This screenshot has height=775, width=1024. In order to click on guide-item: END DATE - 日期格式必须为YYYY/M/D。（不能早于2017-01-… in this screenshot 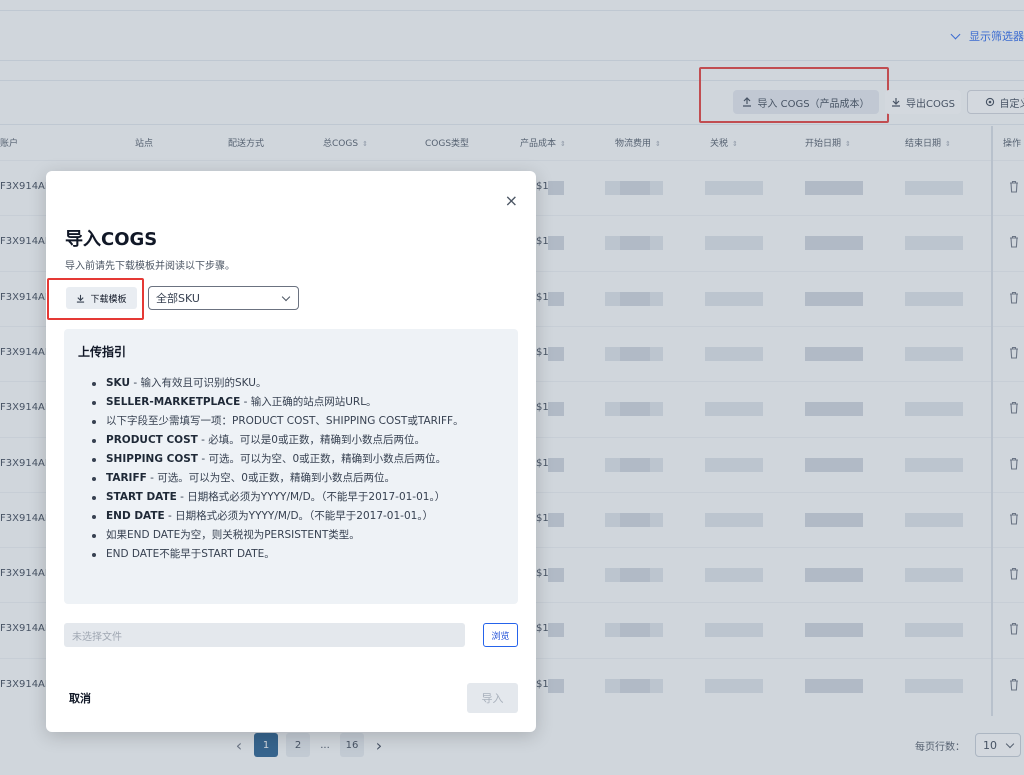, I will do `click(298, 516)`.